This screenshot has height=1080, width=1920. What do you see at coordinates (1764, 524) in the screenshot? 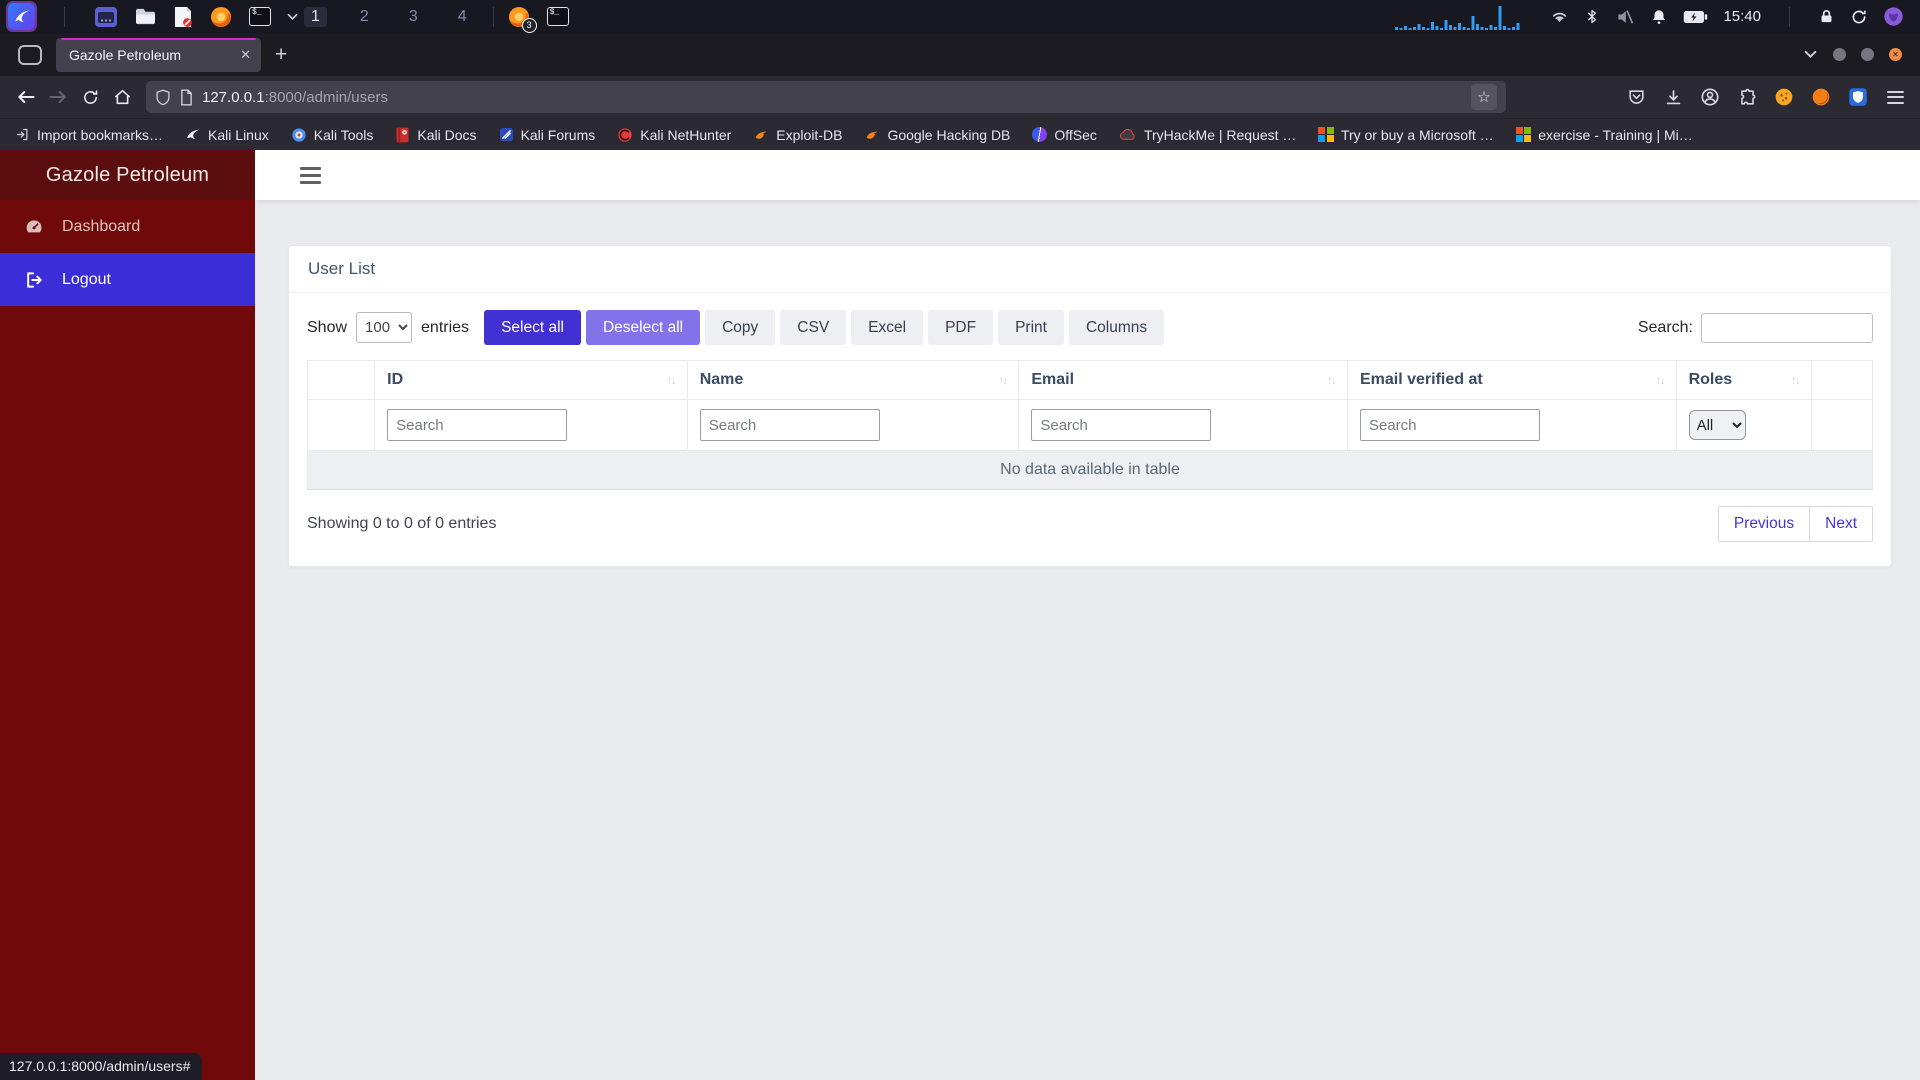
I see `previous-page-button: Previous` at bounding box center [1764, 524].